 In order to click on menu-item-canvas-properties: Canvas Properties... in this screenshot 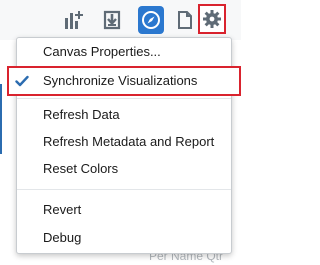, I will do `click(124, 52)`.